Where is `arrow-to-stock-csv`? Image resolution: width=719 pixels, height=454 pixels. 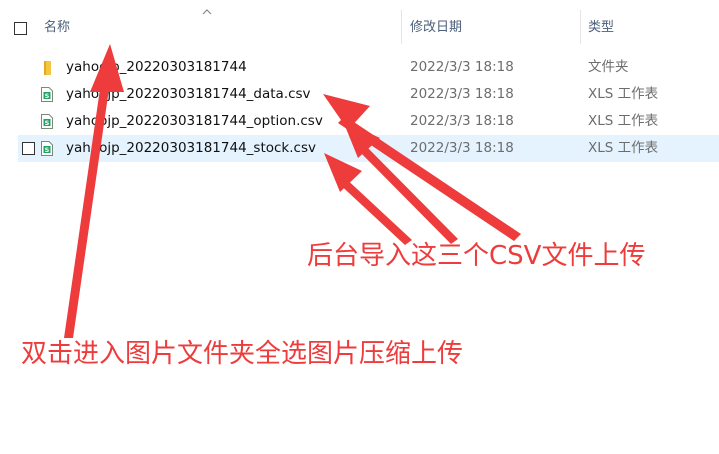
arrow-to-stock-csv is located at coordinates (368, 199).